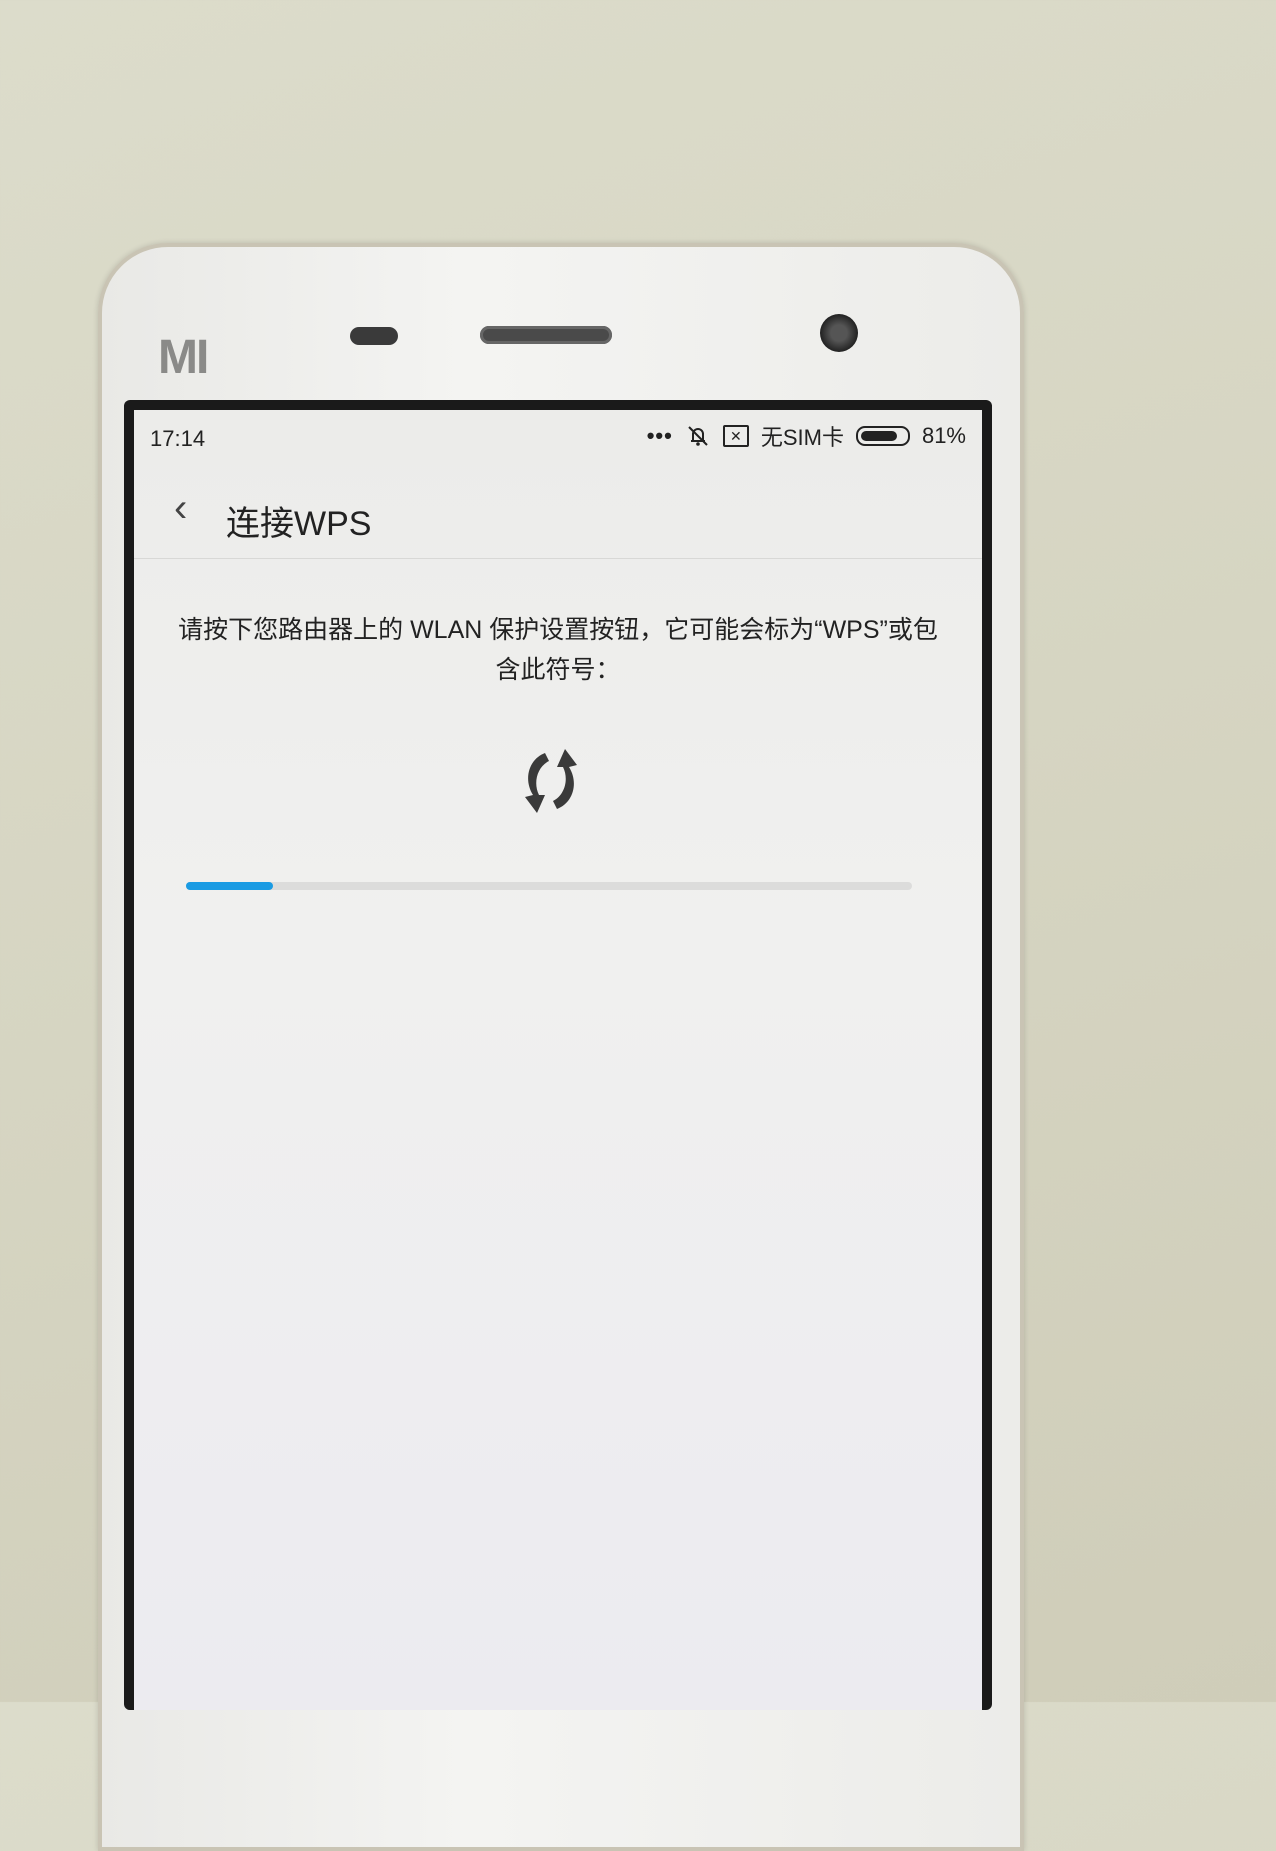 This screenshot has width=1276, height=1851. What do you see at coordinates (374, 336) in the screenshot?
I see `proximity-sensor` at bounding box center [374, 336].